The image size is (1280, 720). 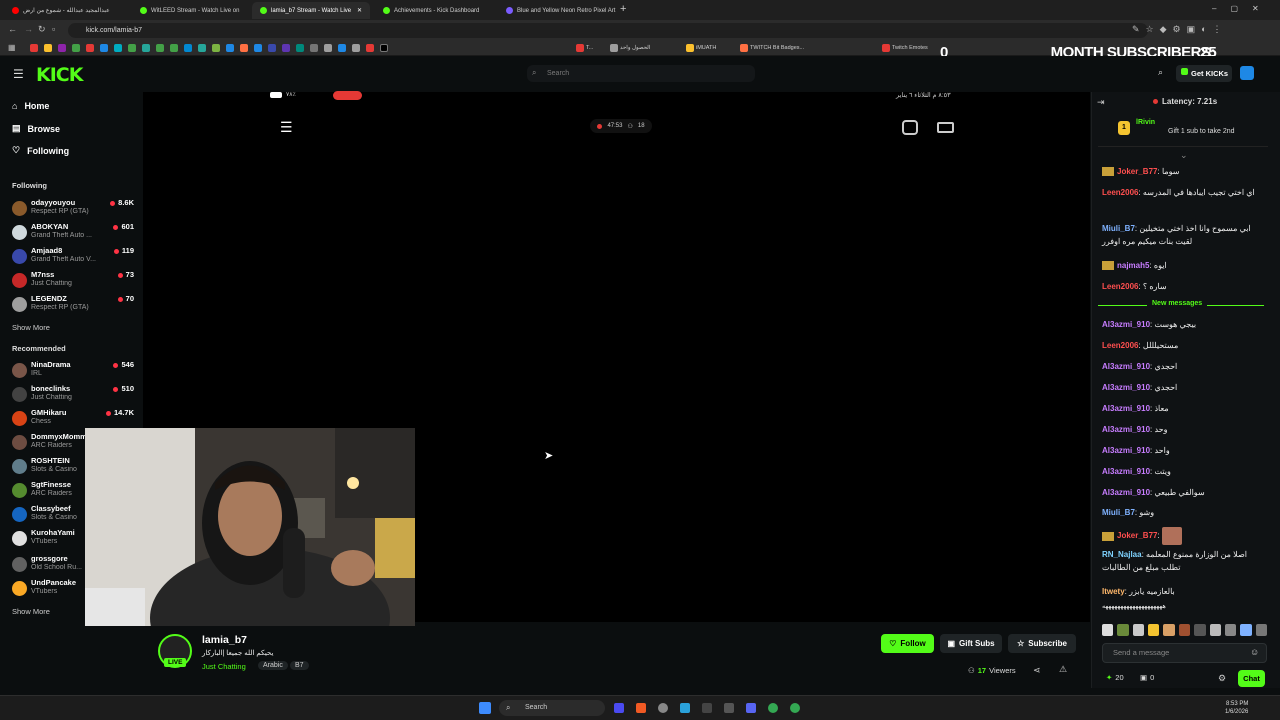 I want to click on follow-button: ♡ Follow, so click(x=907, y=643).